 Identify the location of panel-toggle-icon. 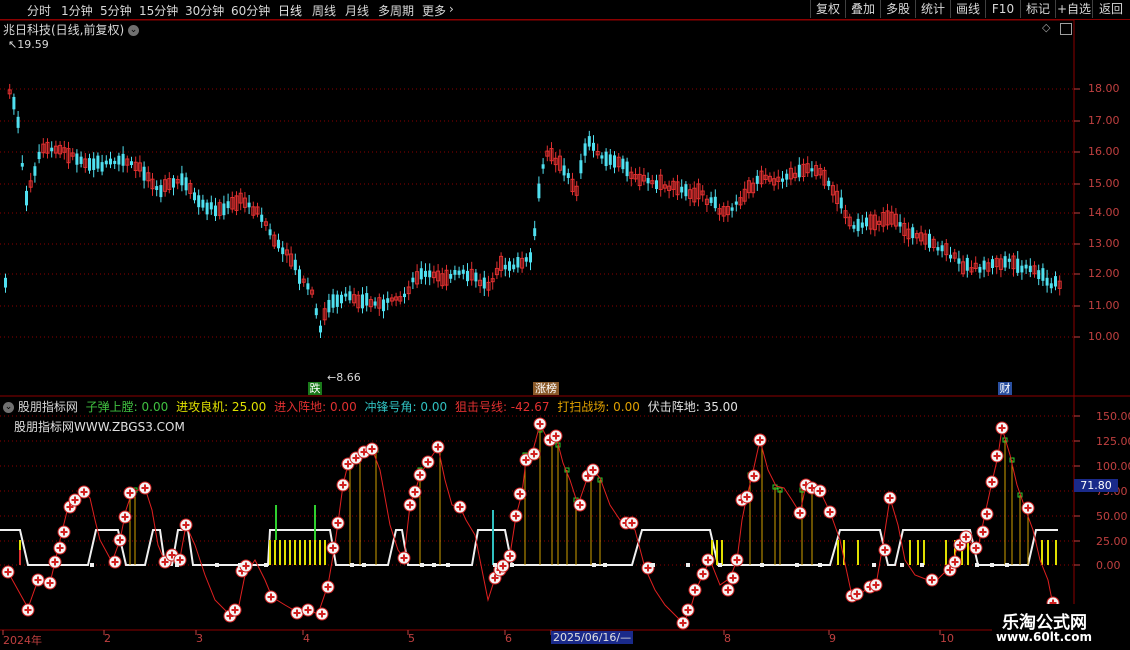
(1066, 29).